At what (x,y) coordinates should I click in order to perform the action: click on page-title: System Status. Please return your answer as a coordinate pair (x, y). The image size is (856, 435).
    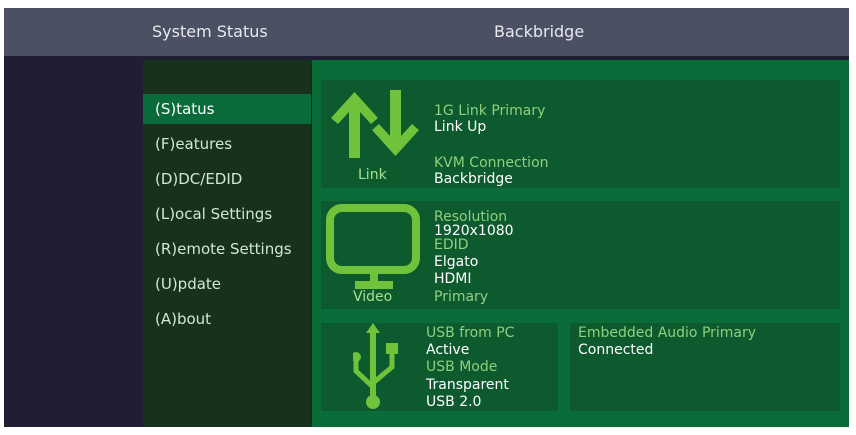
    Looking at the image, I should click on (210, 31).